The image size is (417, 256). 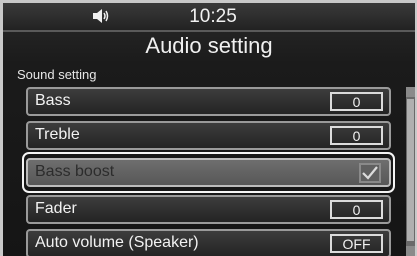 I want to click on speaker-icon, so click(x=101, y=16).